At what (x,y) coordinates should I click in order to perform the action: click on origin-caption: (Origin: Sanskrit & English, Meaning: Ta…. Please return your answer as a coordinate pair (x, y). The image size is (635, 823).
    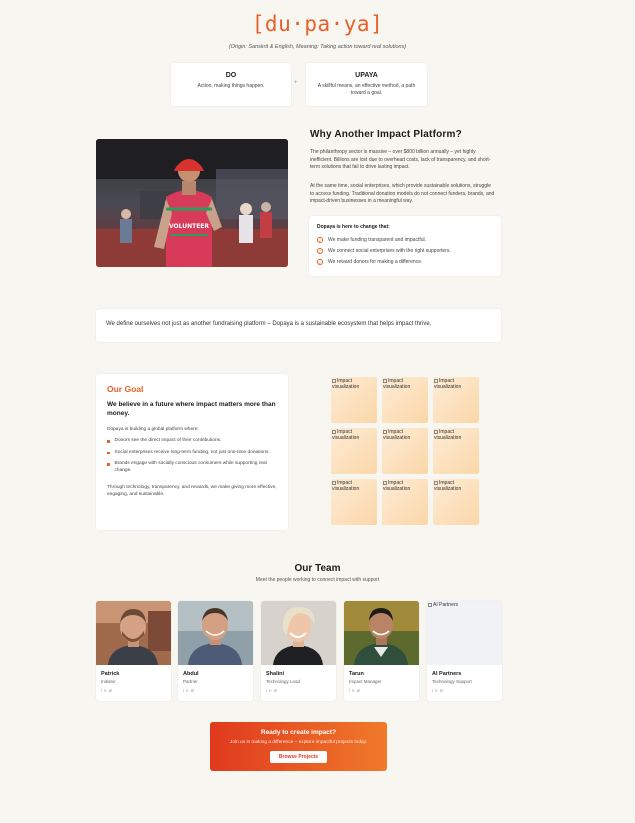
    Looking at the image, I should click on (317, 47).